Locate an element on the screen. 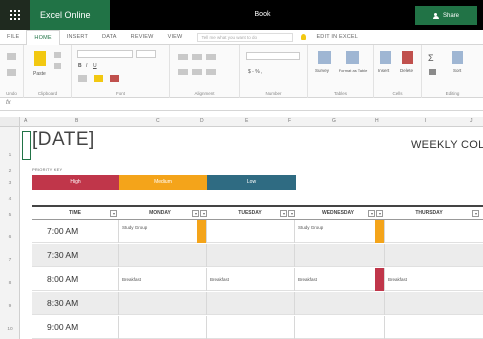  tab-home: HOME is located at coordinates (43, 38).